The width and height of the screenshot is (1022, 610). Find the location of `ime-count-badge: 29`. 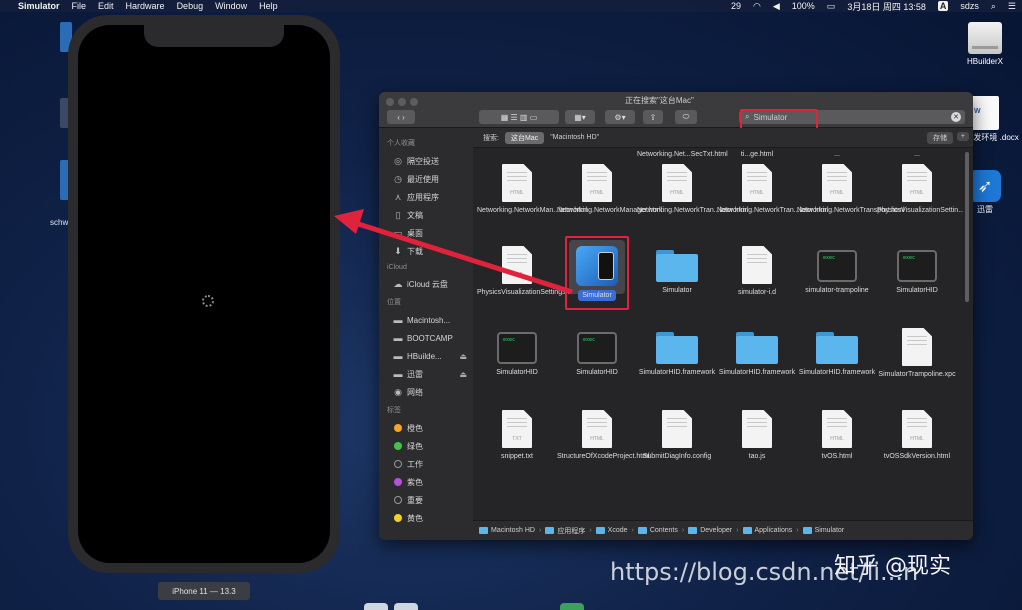

ime-count-badge: 29 is located at coordinates (736, 6).